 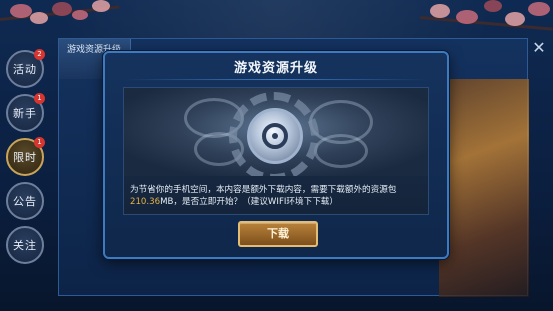 I want to click on sidebar-item-label: 限时, so click(x=25, y=157).